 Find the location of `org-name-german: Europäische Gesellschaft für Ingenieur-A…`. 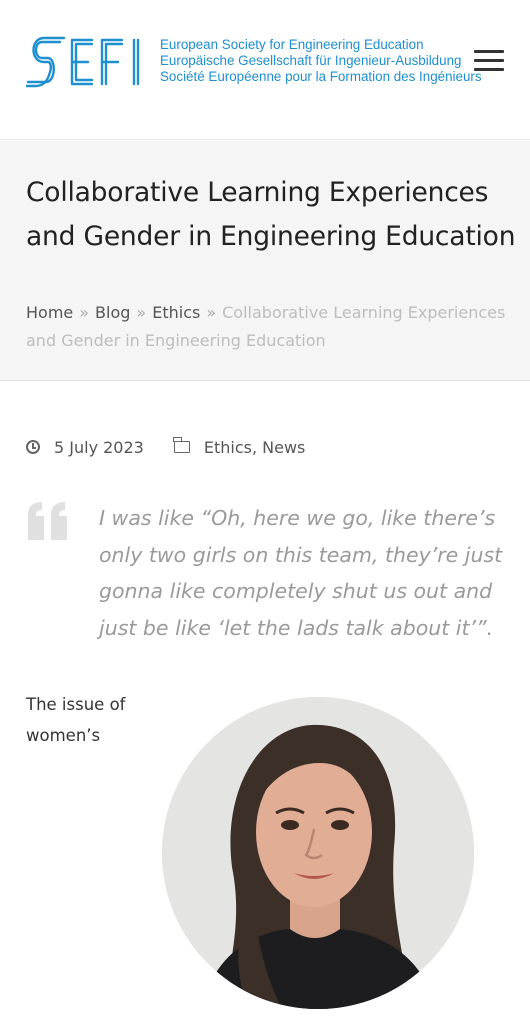

org-name-german: Europäische Gesellschaft für Ingenieur-A… is located at coordinates (311, 60).